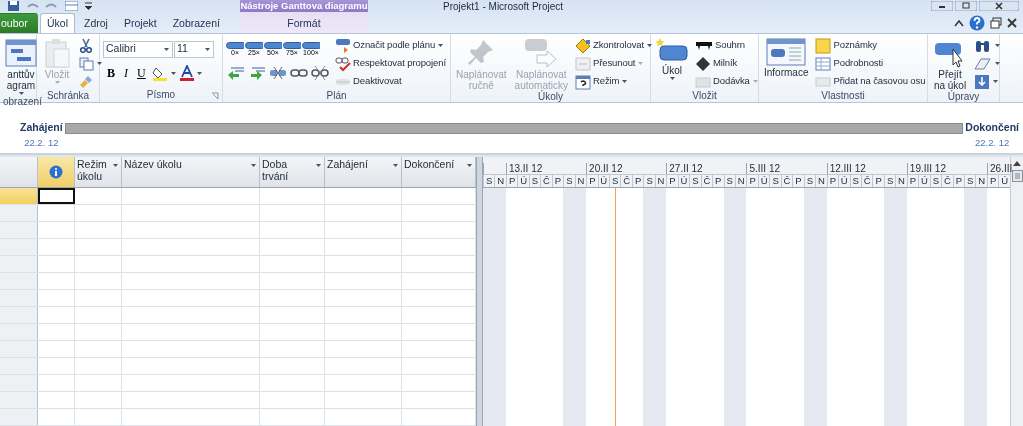 This screenshot has height=426, width=1023. Describe the element at coordinates (823, 63) in the screenshot. I see `details-grid-icon` at that location.